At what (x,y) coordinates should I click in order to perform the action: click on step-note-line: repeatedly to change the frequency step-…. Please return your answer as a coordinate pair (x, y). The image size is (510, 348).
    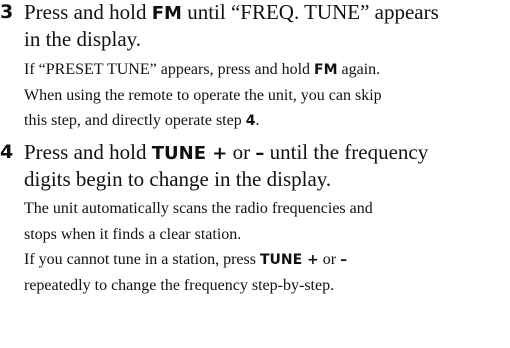
    Looking at the image, I should click on (179, 285).